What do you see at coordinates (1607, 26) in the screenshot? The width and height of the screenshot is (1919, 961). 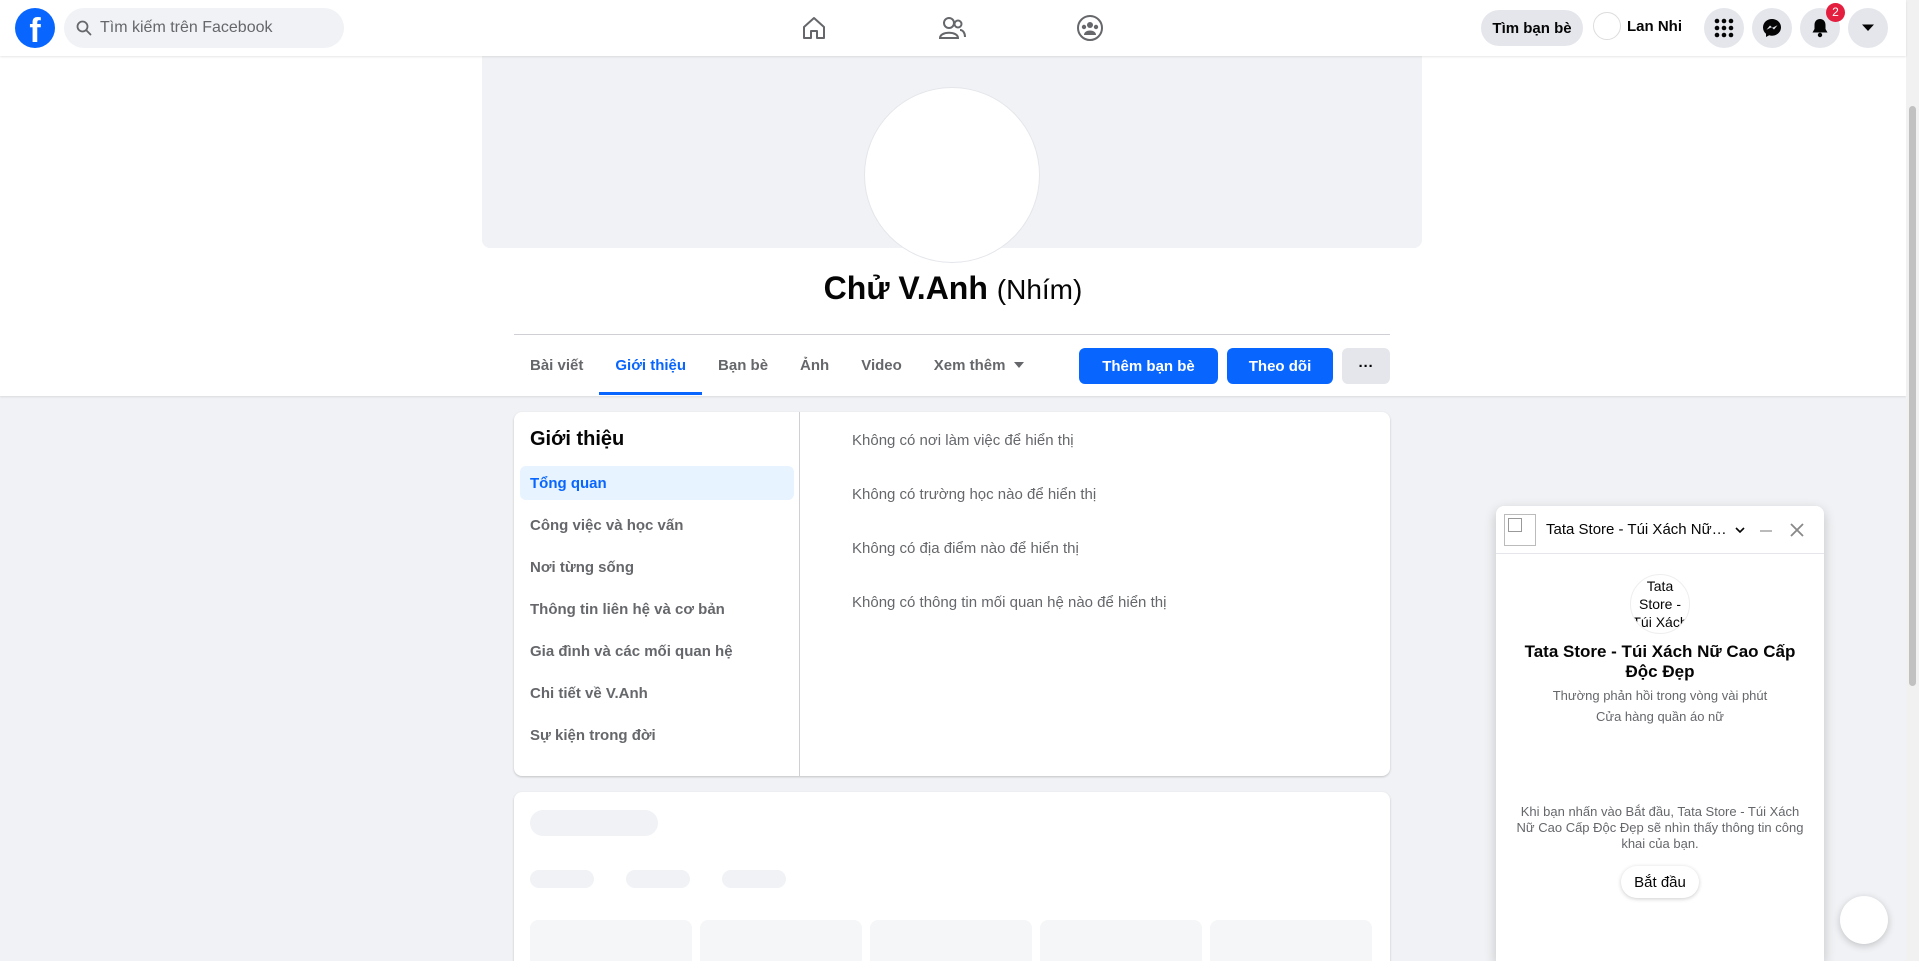 I see `avatar` at bounding box center [1607, 26].